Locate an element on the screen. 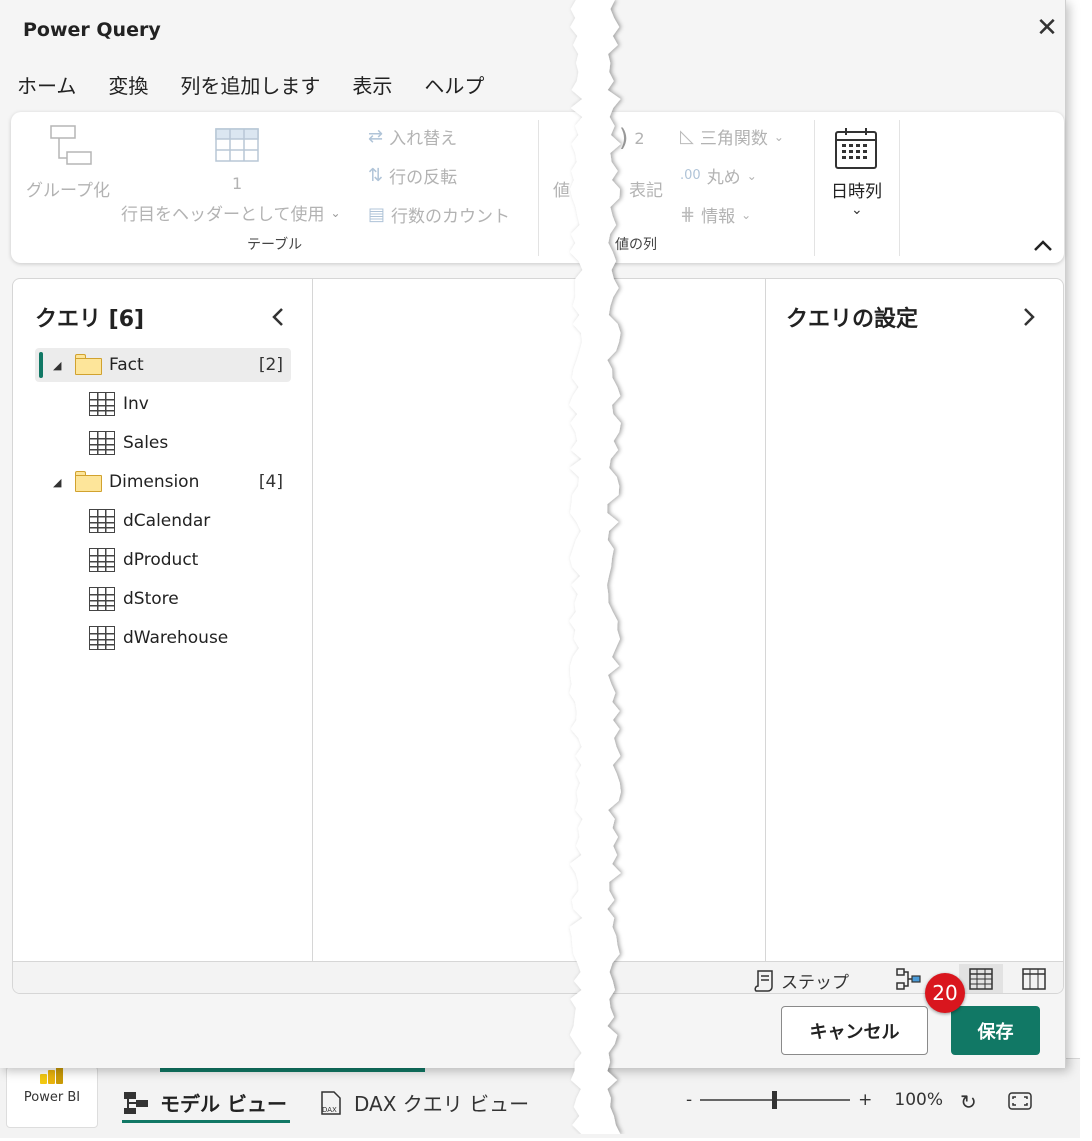 This screenshot has height=1141, width=1092. zoom-in-button: + is located at coordinates (865, 1100).